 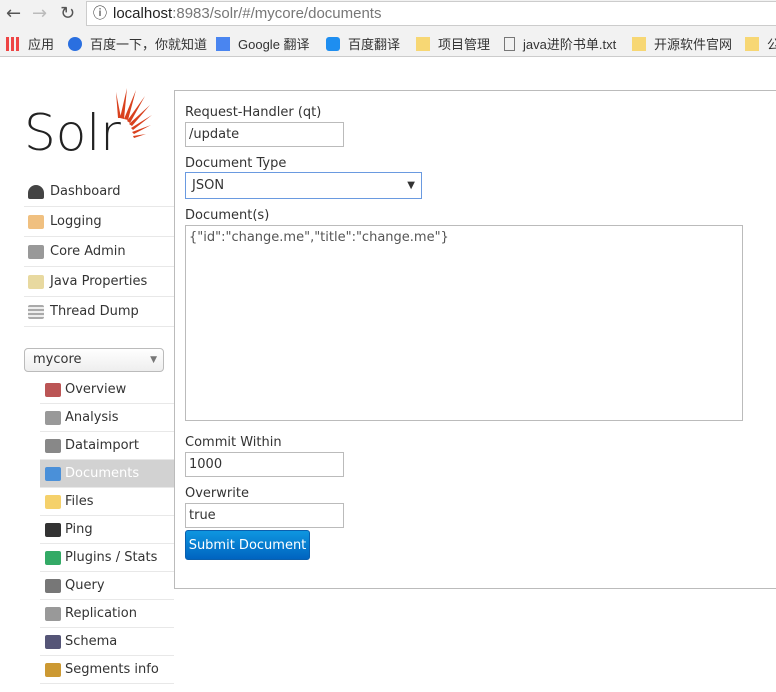 I want to click on core-nav-files: Files, so click(x=107, y=502).